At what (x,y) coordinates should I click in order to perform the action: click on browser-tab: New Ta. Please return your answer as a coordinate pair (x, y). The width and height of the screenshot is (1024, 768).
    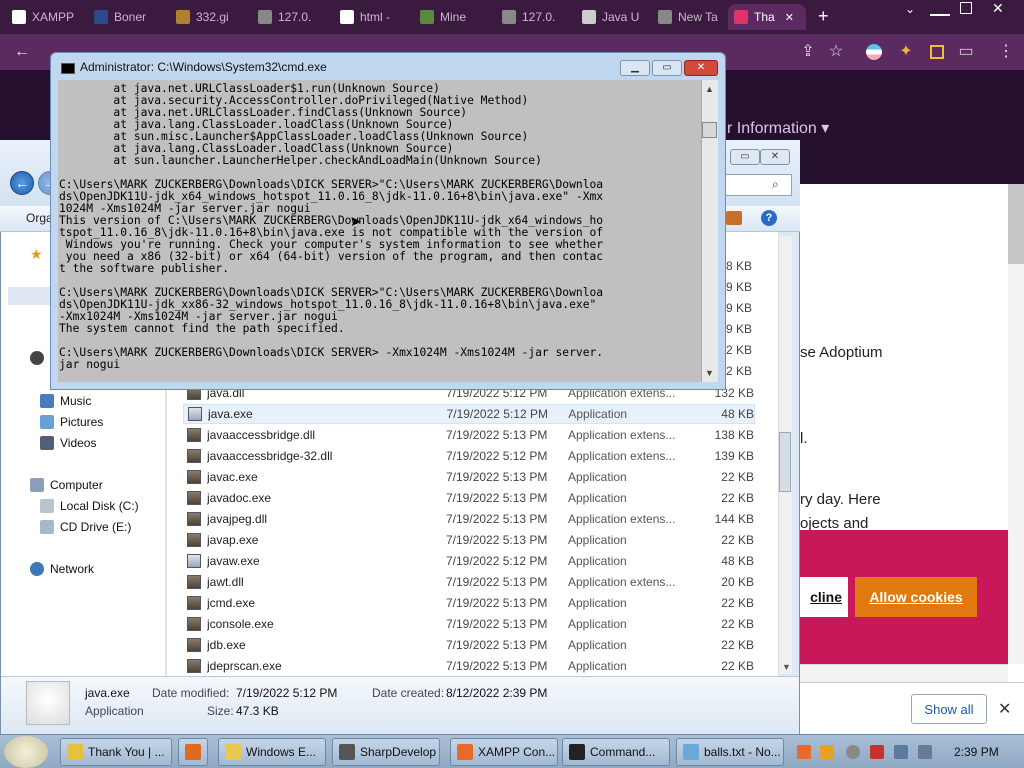
    Looking at the image, I should click on (691, 17).